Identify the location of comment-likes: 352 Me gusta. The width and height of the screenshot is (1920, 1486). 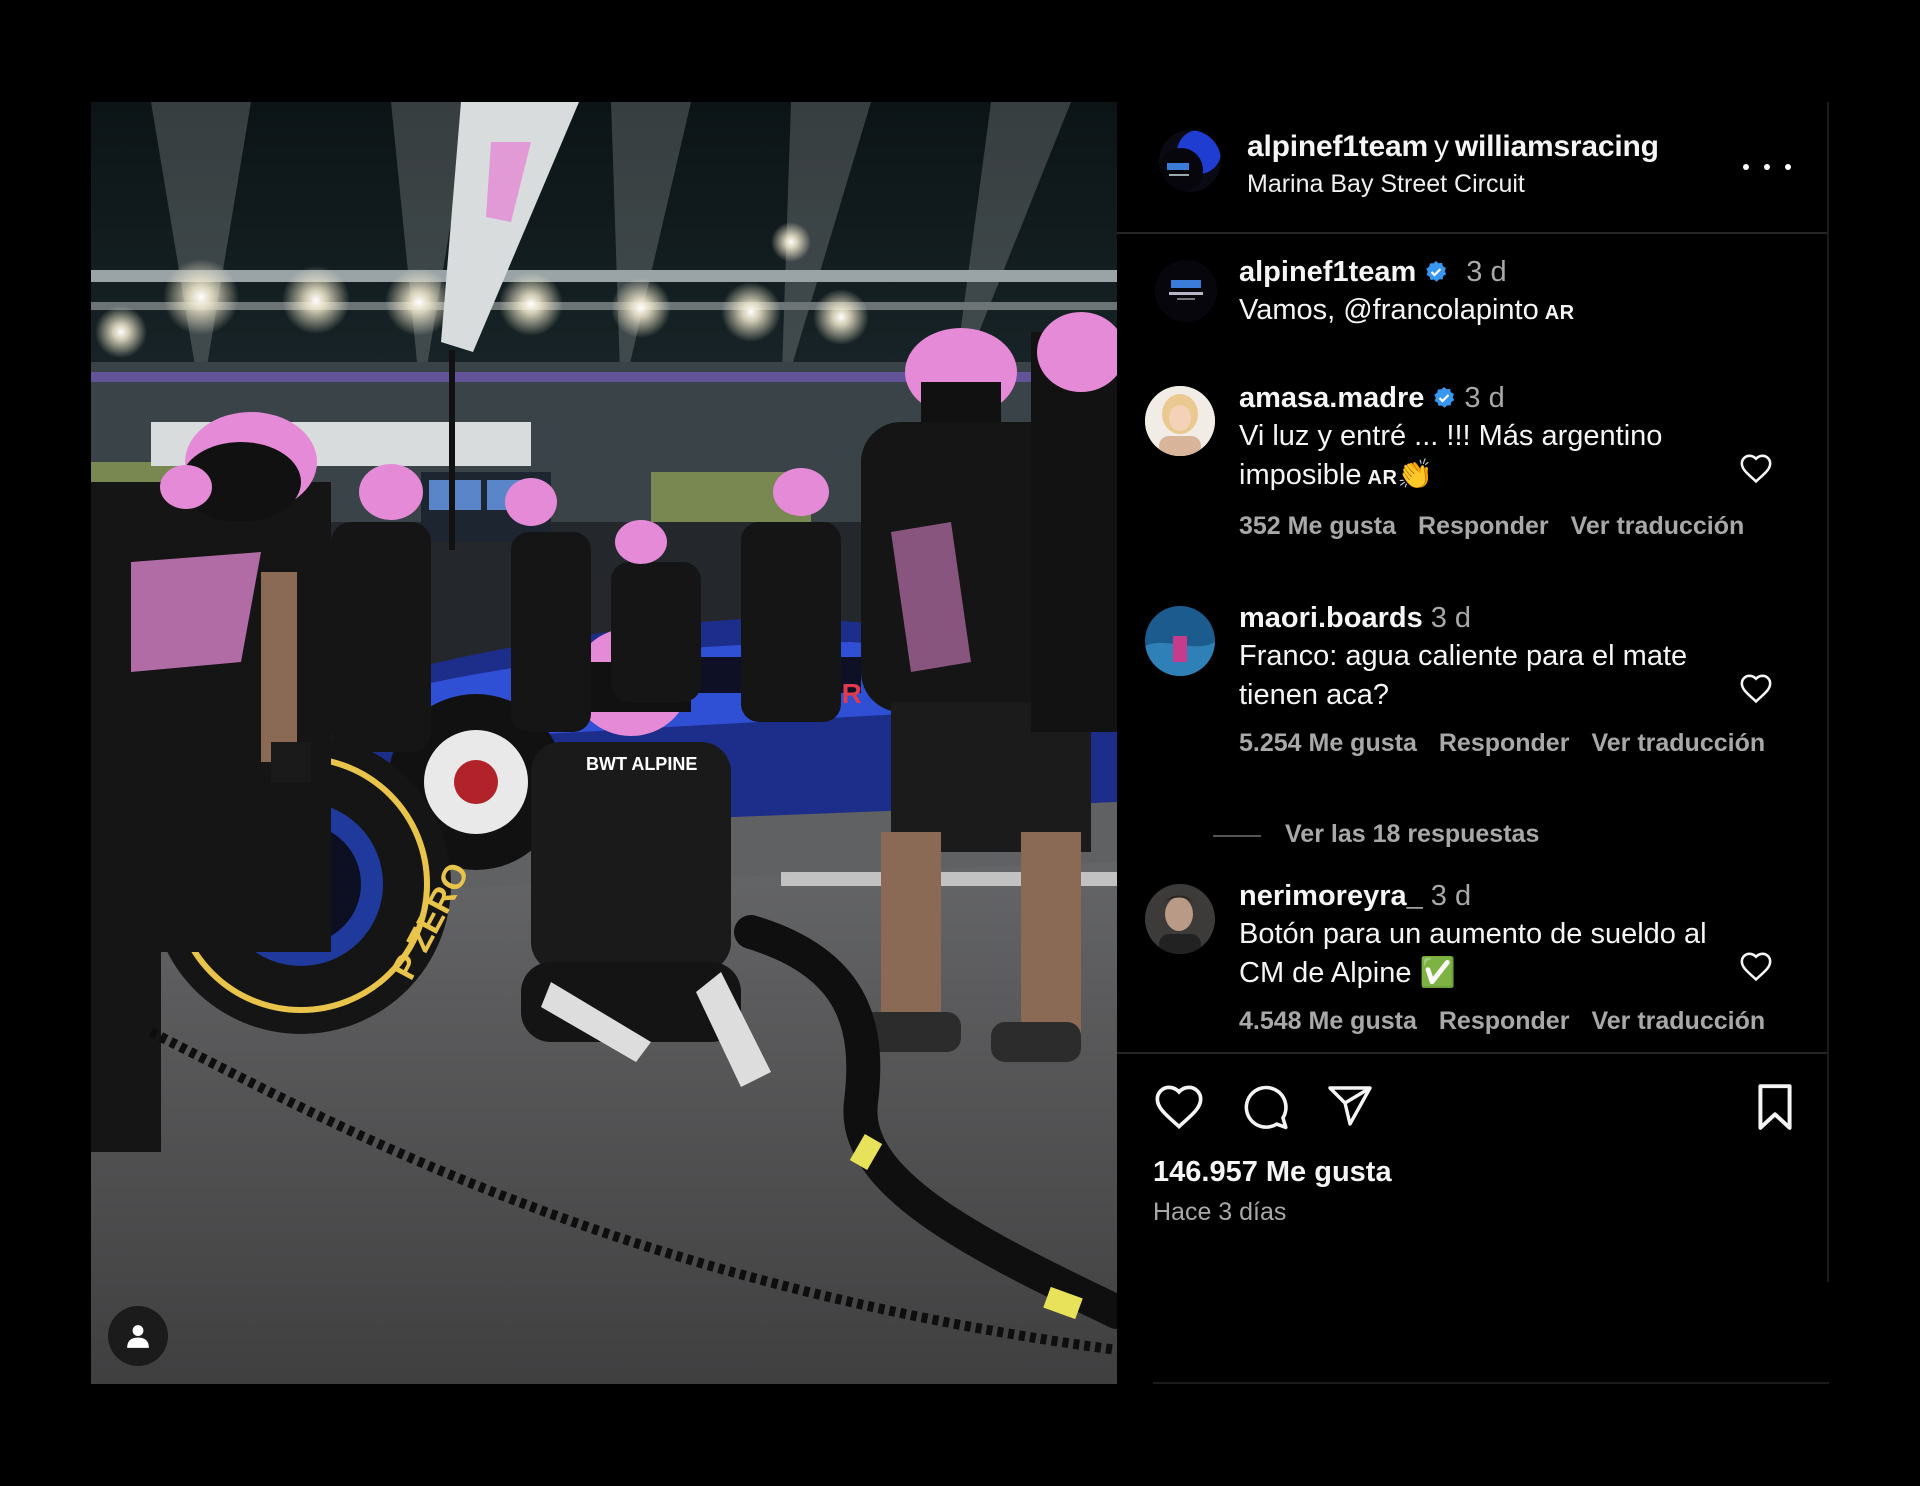
(1317, 526).